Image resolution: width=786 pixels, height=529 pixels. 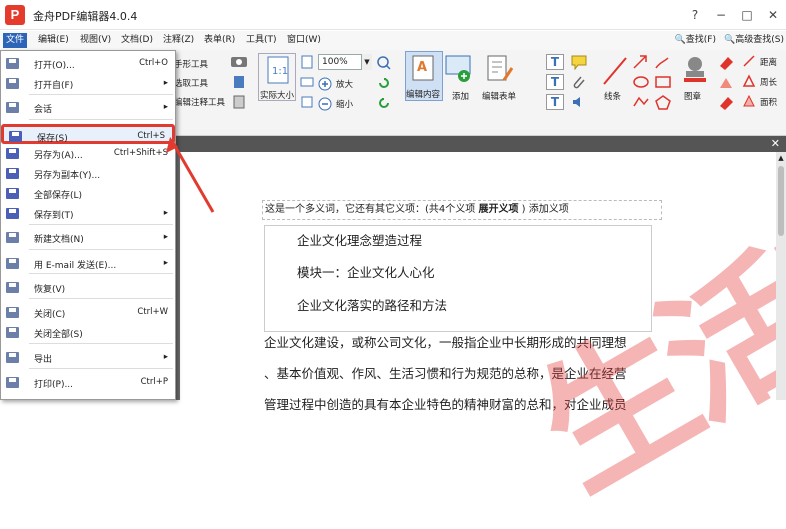 What do you see at coordinates (781, 201) in the screenshot?
I see `scroll-thumb` at bounding box center [781, 201].